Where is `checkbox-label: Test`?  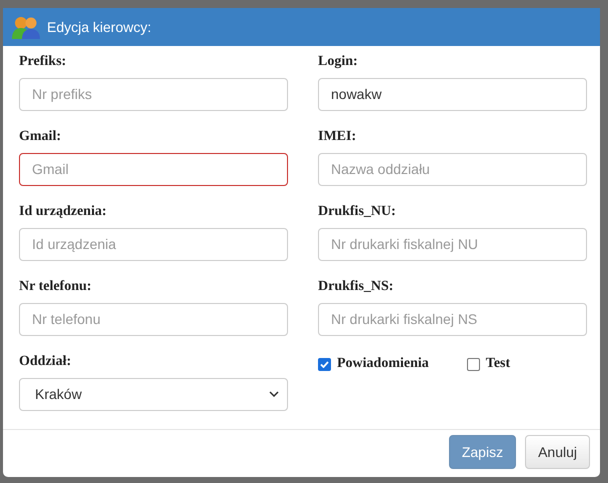 checkbox-label: Test is located at coordinates (488, 364).